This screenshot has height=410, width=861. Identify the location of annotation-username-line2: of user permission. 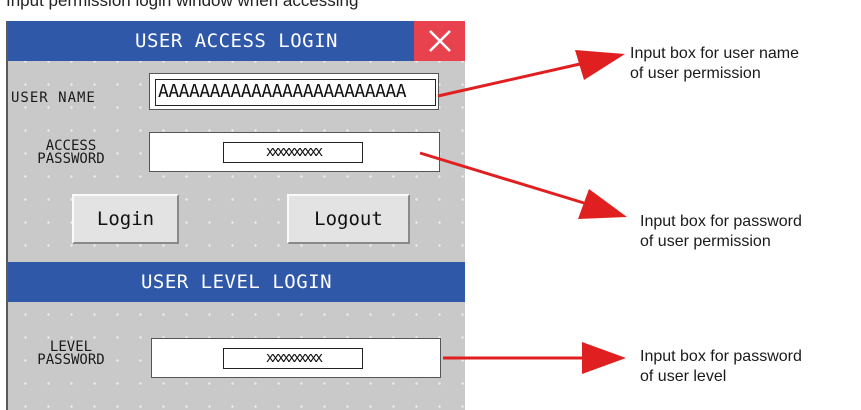
(695, 73).